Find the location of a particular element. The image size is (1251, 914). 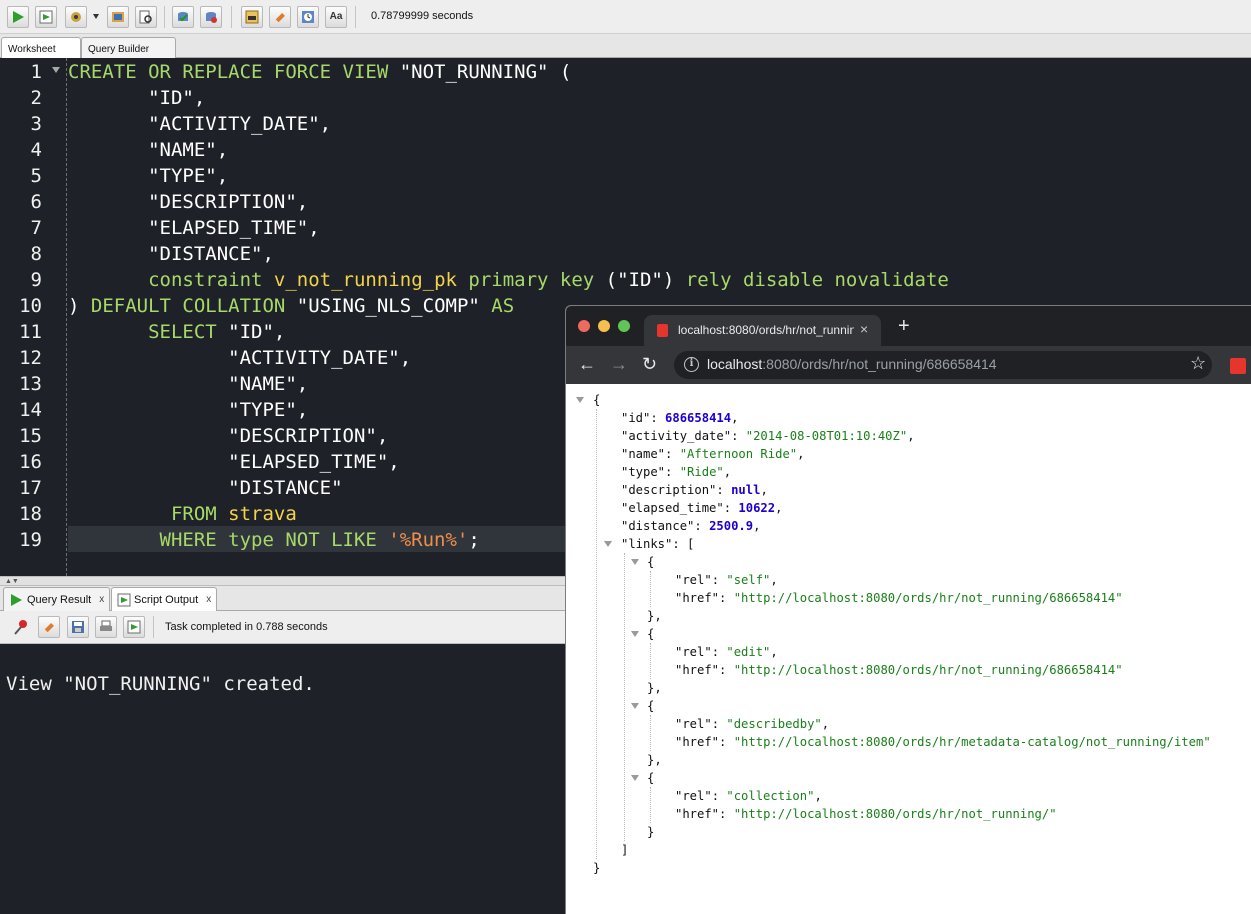

rollback-icon is located at coordinates (211, 17).